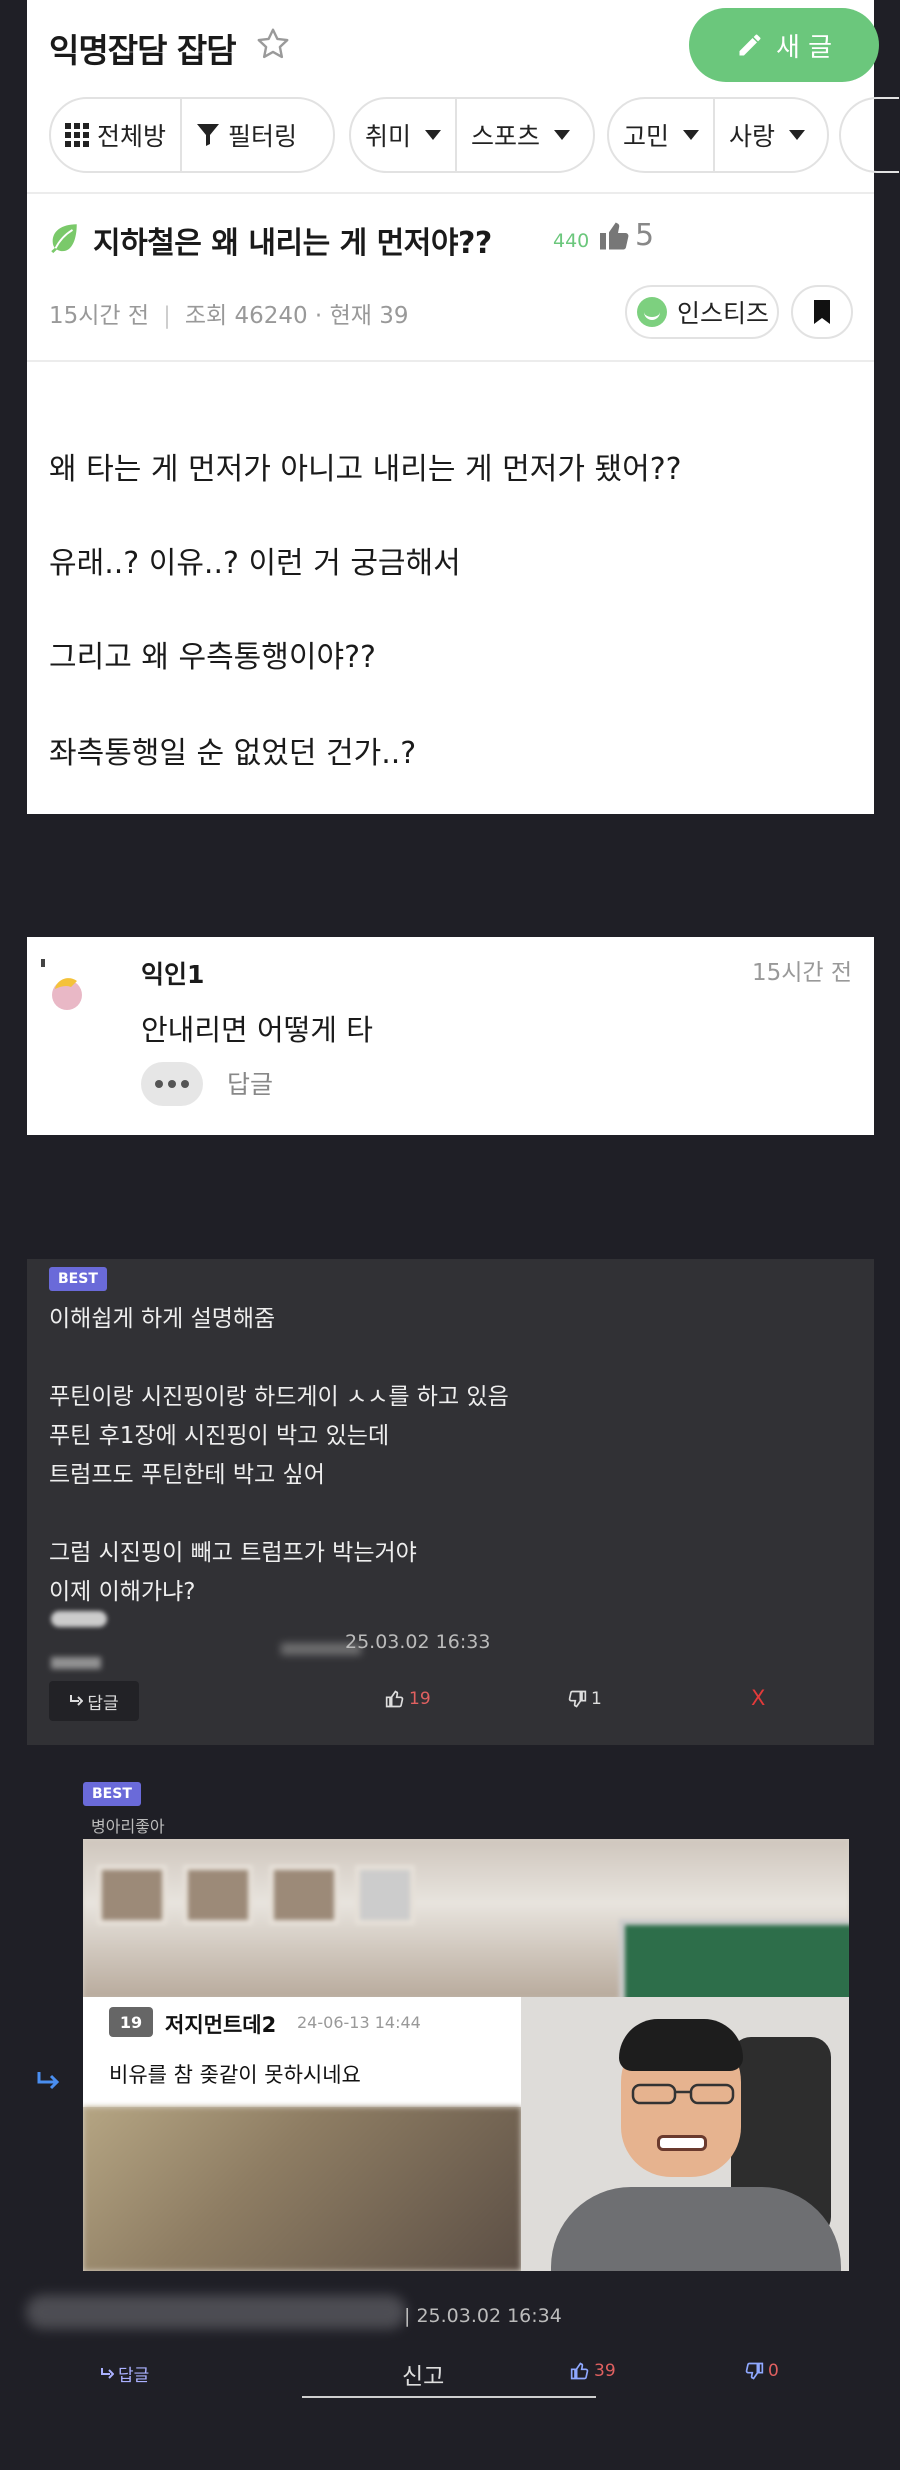  What do you see at coordinates (208, 135) in the screenshot?
I see `funnel-icon` at bounding box center [208, 135].